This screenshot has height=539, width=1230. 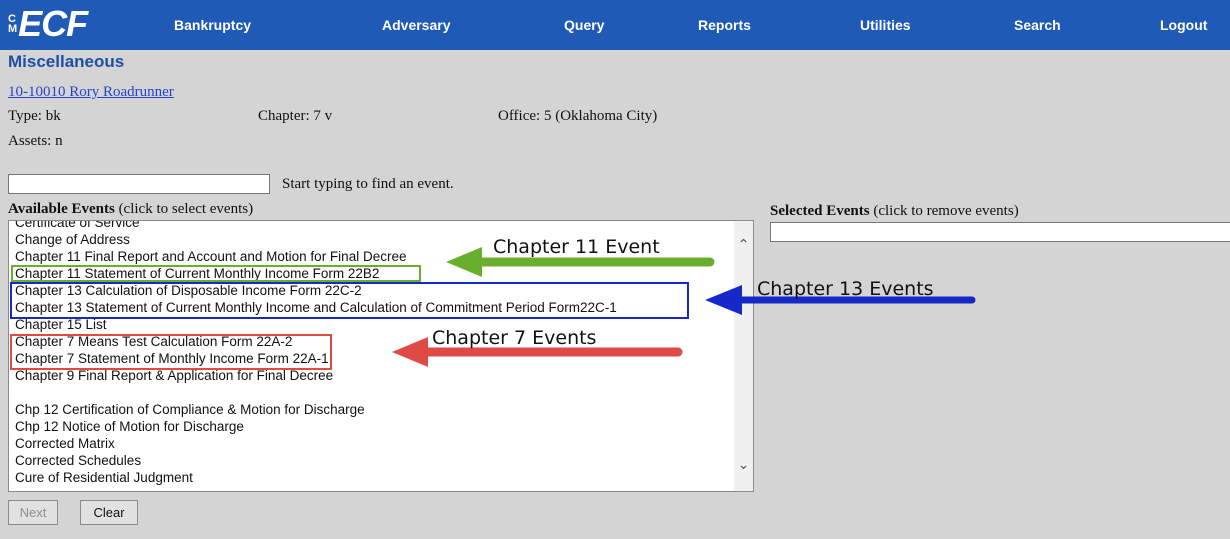 I want to click on chapter-7-callout: Chapter 7 Events, so click(x=514, y=338).